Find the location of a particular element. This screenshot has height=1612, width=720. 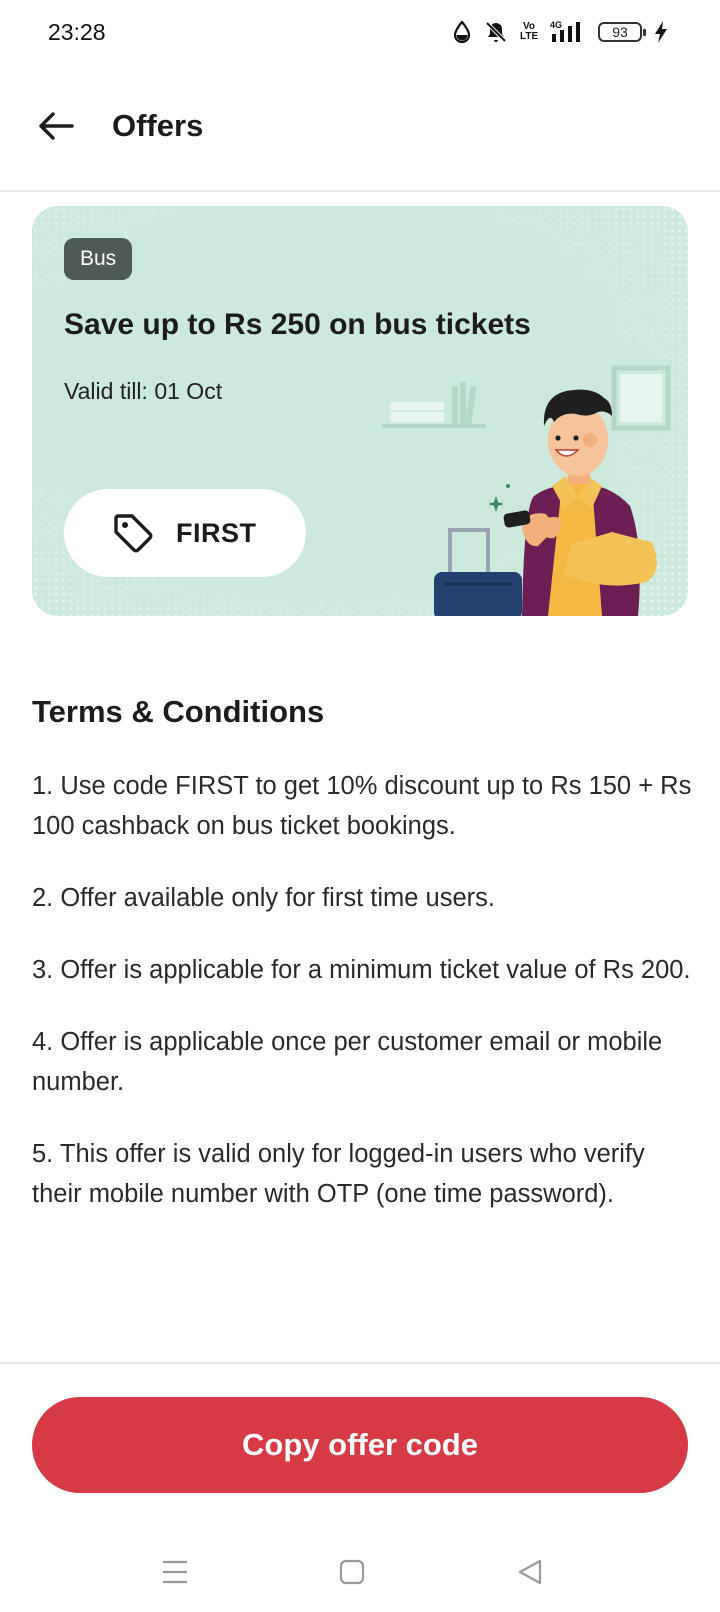

battery-level: 93 is located at coordinates (620, 32).